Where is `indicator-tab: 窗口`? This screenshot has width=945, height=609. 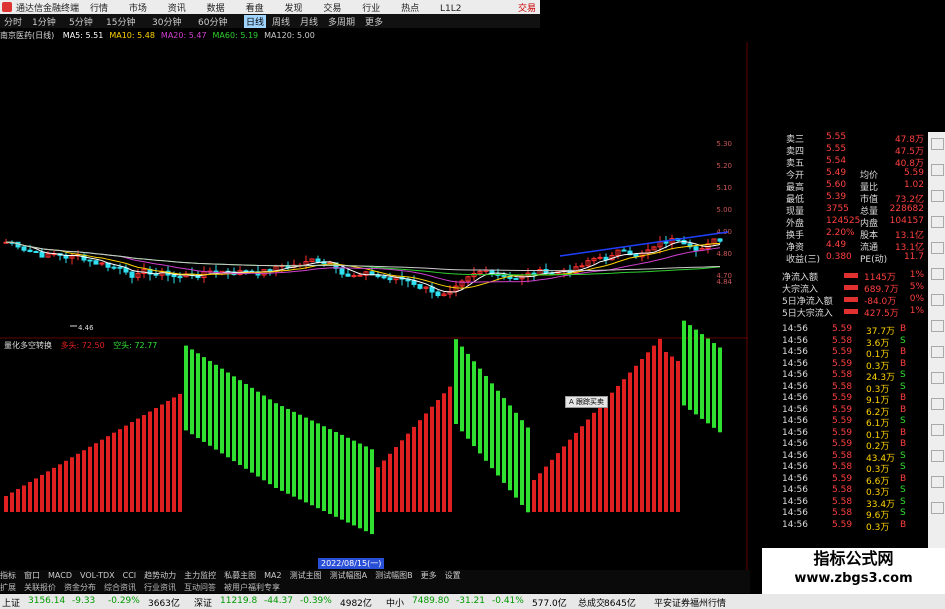
indicator-tab: 窗口 is located at coordinates (32, 575).